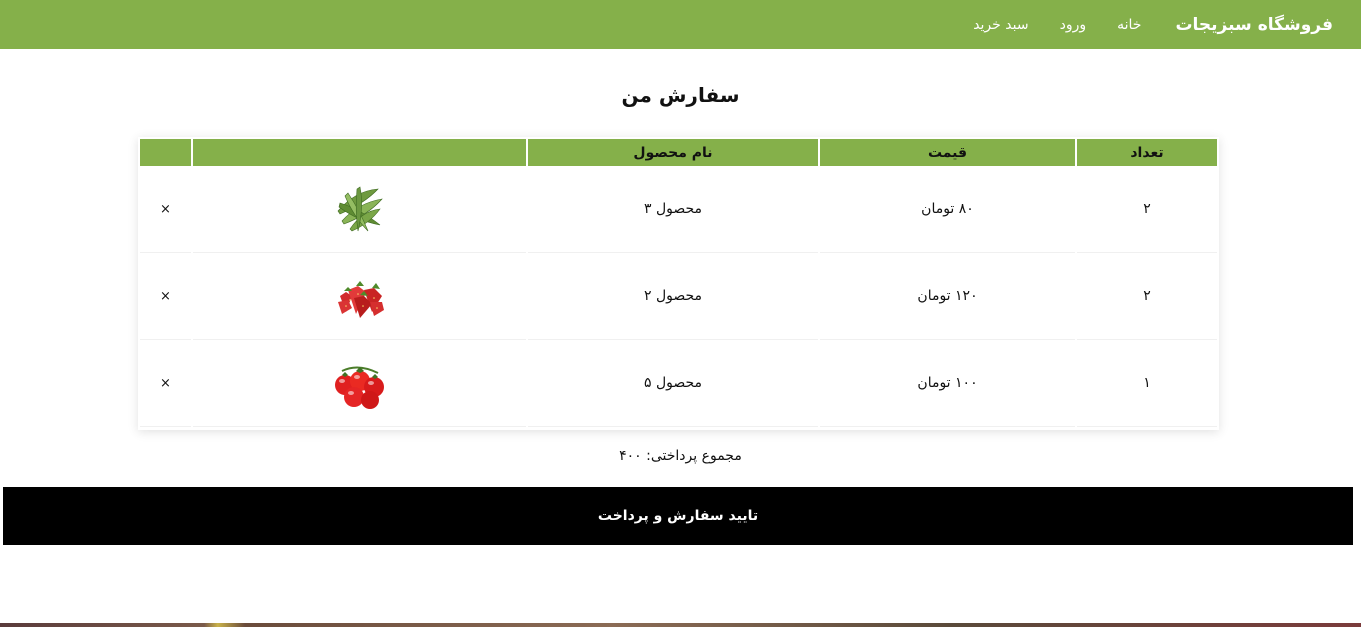 The height and width of the screenshot is (627, 1361). I want to click on table-row: ۱ ۱۰۰ تومان محصول ۵ ×, so click(678, 383).